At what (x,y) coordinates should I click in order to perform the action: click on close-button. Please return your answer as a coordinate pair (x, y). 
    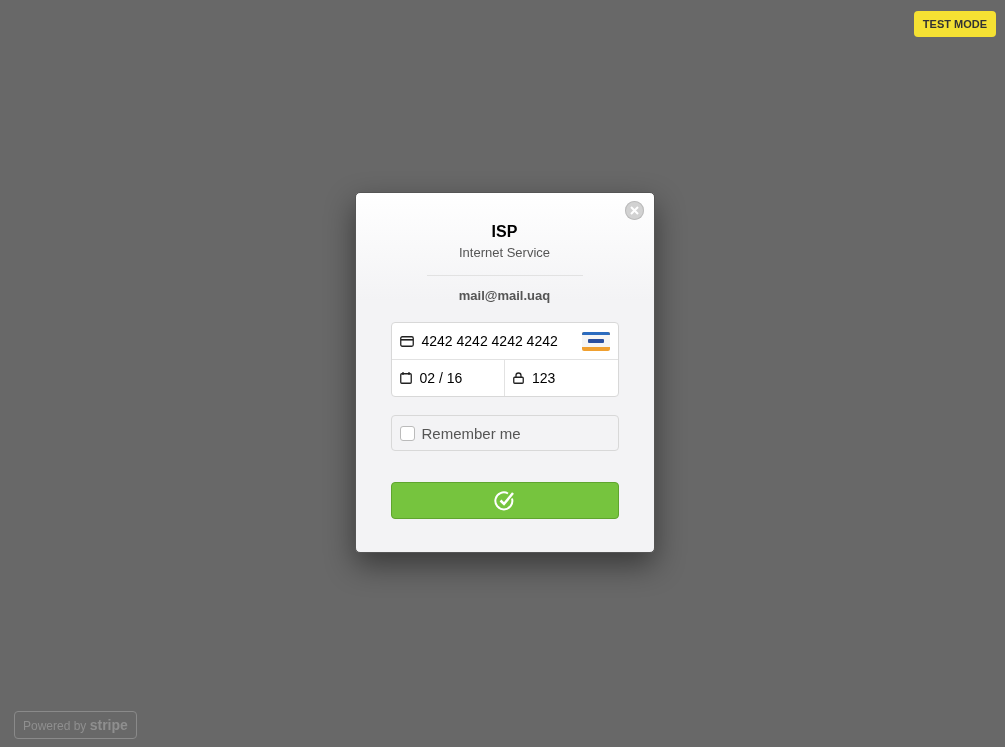
    Looking at the image, I should click on (634, 210).